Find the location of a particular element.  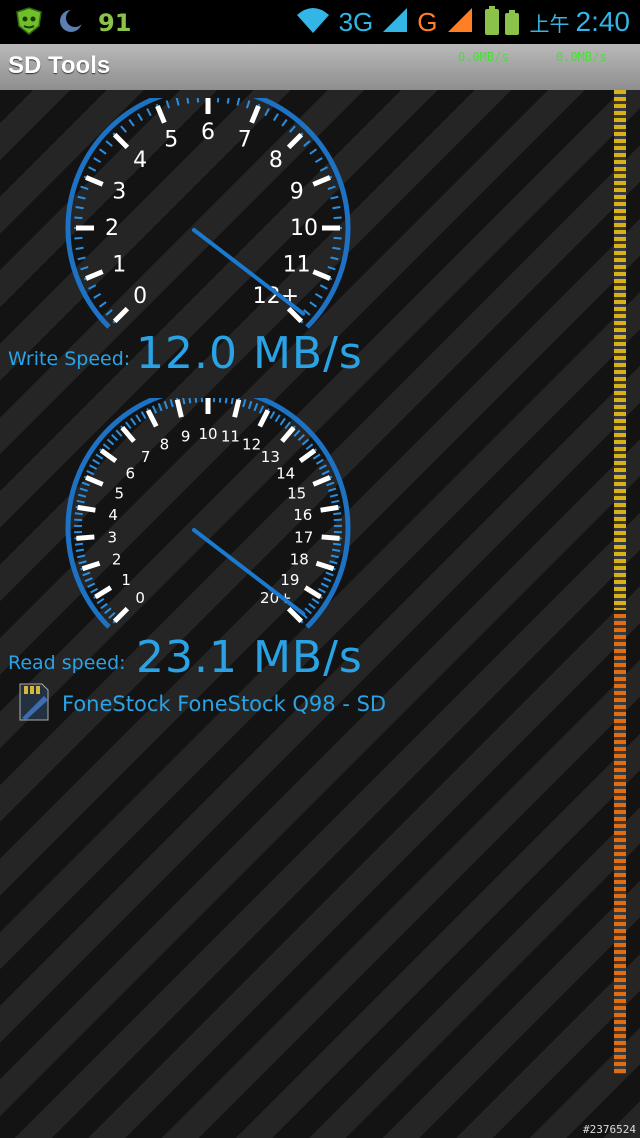

read-gauge-tick-label: 7 is located at coordinates (146, 457).